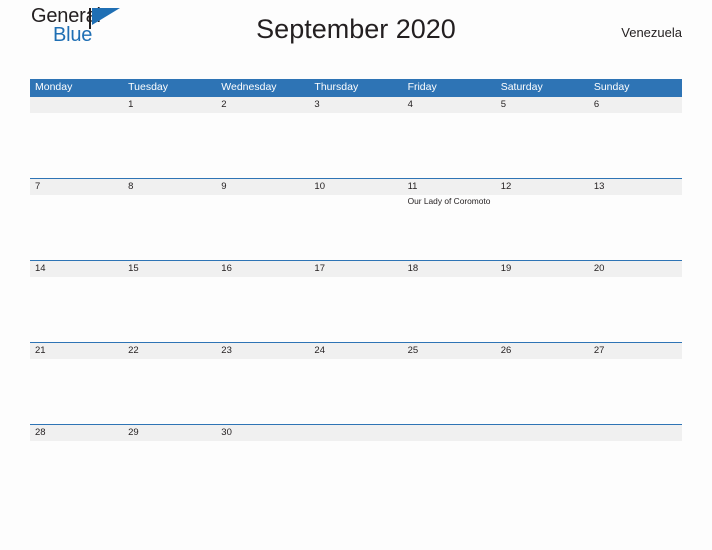  I want to click on calendar-day-cell: 1, so click(170, 137).